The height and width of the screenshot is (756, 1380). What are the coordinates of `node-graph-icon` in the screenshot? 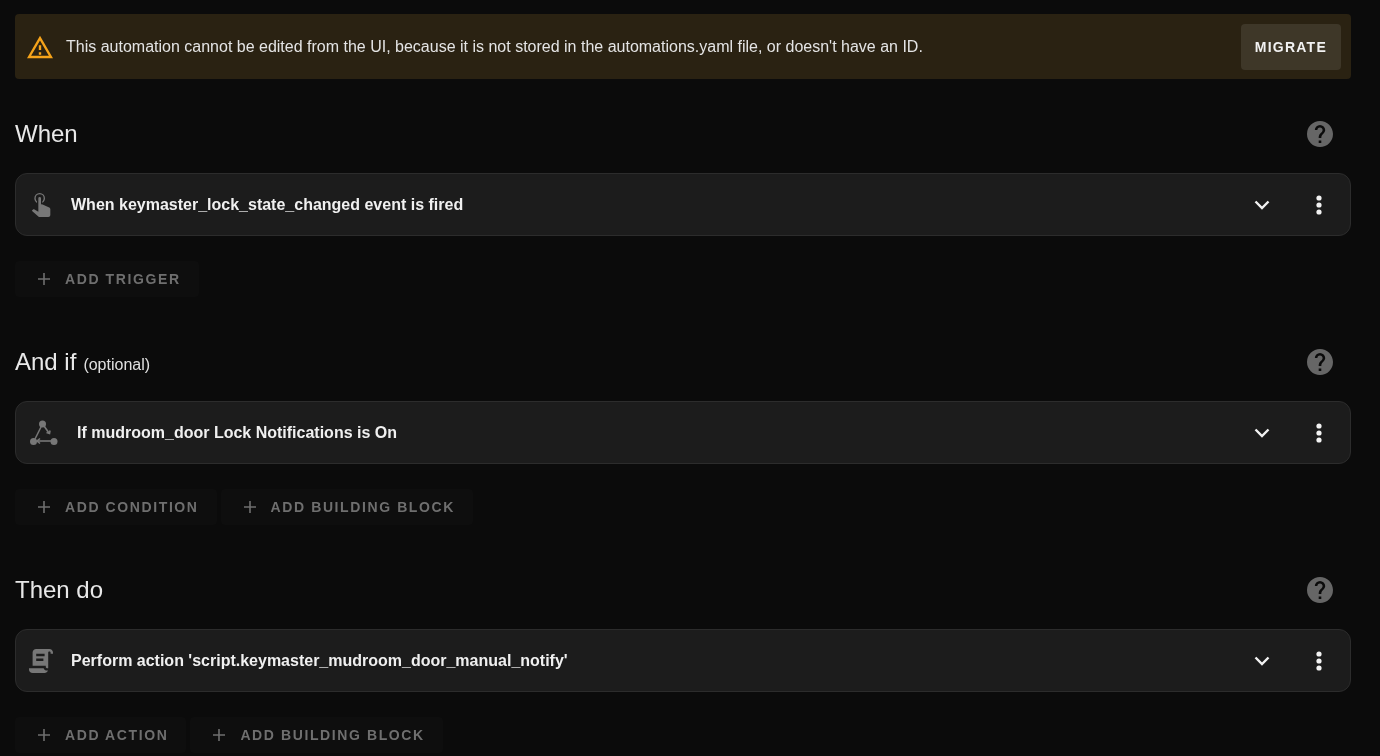 It's located at (44, 432).